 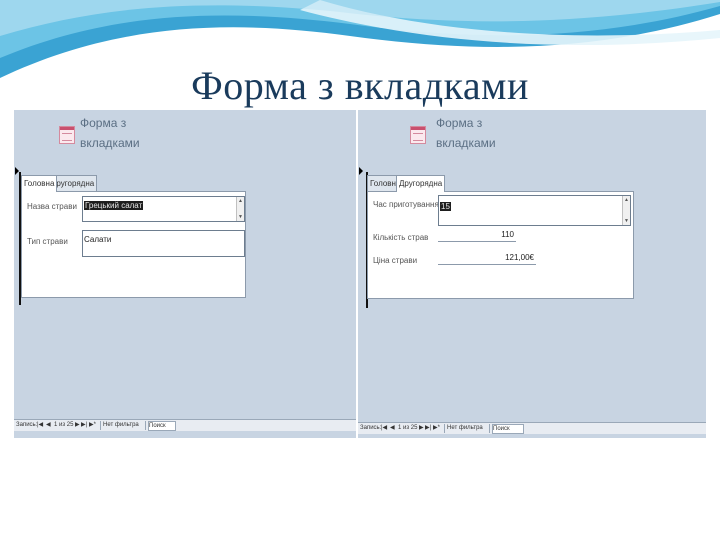 I want to click on dish-name-field: Грецький салат ▲ ▼, so click(x=163, y=209).